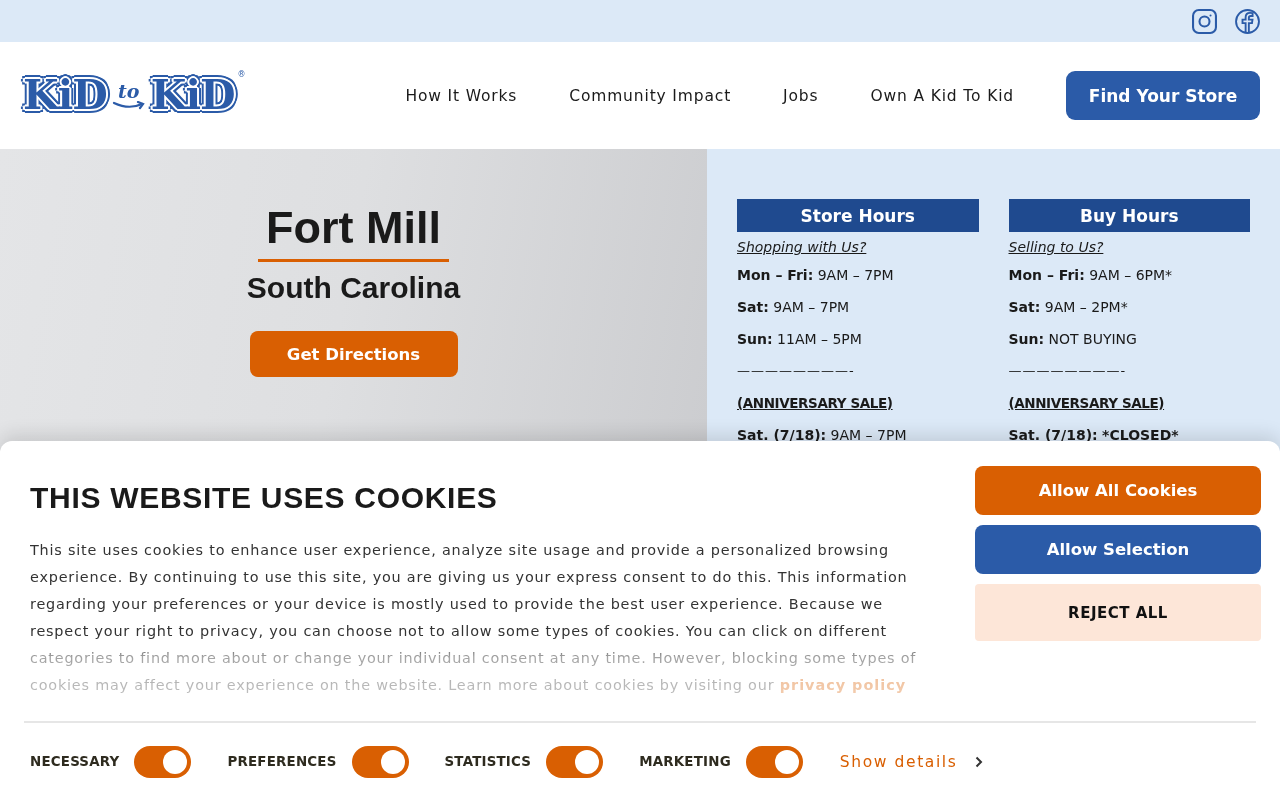 The height and width of the screenshot is (800, 1280). Describe the element at coordinates (815, 275) in the screenshot. I see `hours-row-text: Mon – Fri: 9AM – 7PM` at that location.